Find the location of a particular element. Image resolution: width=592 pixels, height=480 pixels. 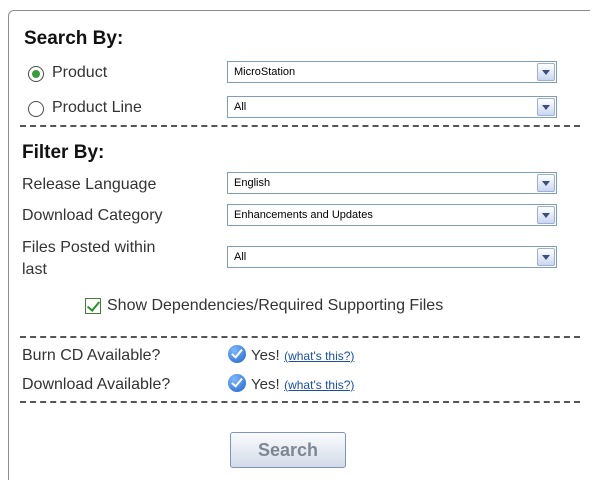

files-posted-select: All is located at coordinates (392, 257).